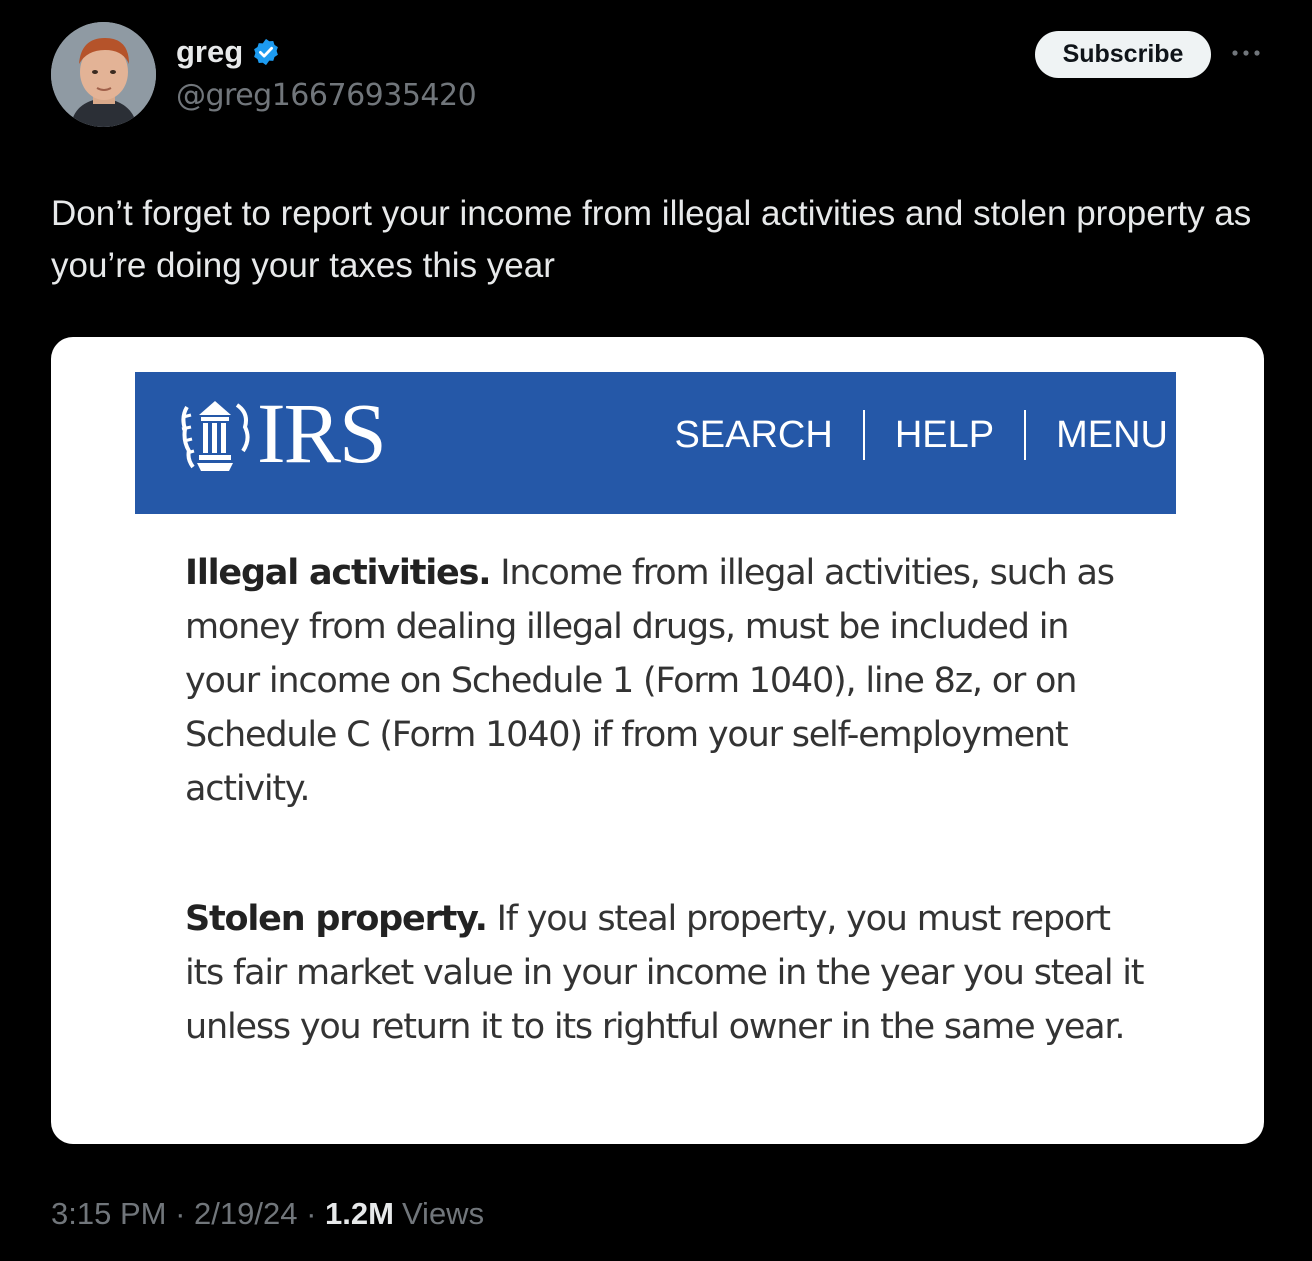 The width and height of the screenshot is (1312, 1261). I want to click on irs-header: IRS SEARCH HELP MENU, so click(655, 443).